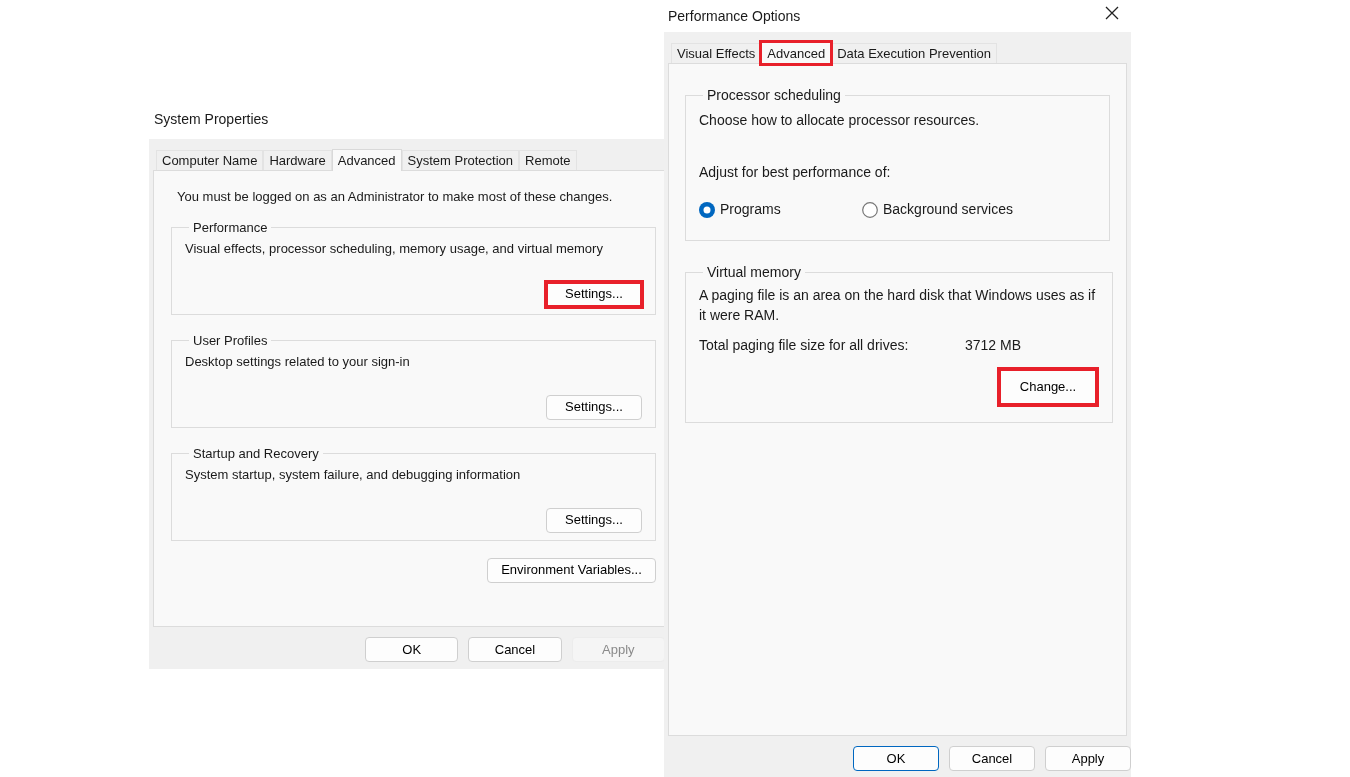 Image resolution: width=1350 pixels, height=777 pixels. I want to click on tab: Data Execution Prevention, so click(914, 53).